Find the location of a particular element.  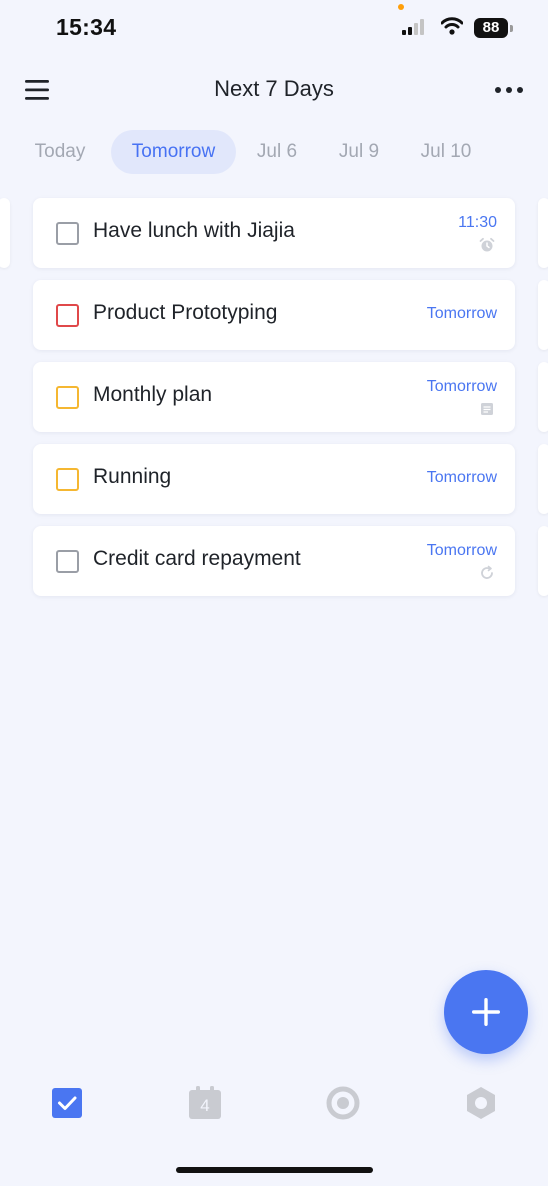

cellular-signal-icon is located at coordinates (413, 27).